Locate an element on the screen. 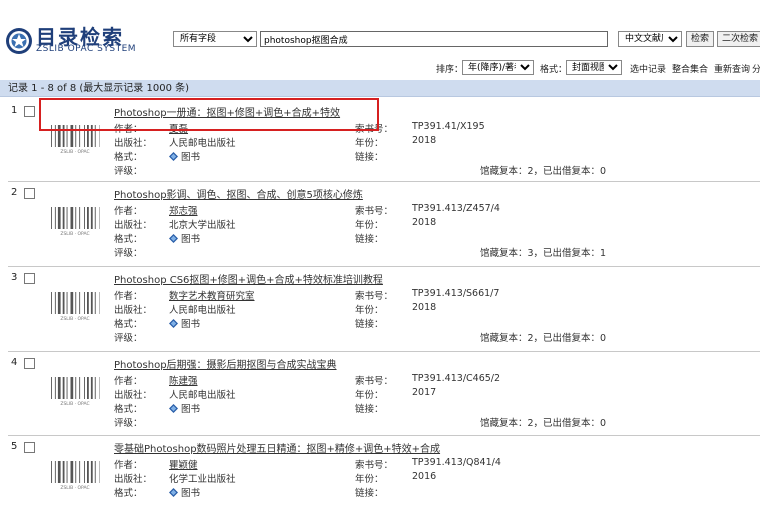 Image resolution: width=760 pixels, height=517 pixels. library-emblem-icon is located at coordinates (19, 41).